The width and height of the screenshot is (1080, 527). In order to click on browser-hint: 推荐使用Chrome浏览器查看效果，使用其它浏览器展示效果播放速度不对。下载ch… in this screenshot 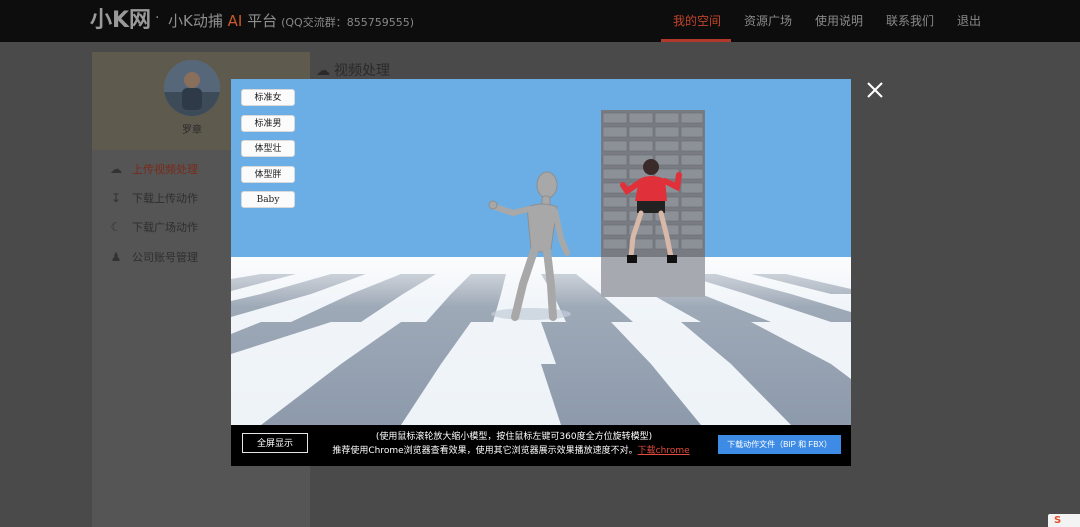, I will do `click(511, 451)`.